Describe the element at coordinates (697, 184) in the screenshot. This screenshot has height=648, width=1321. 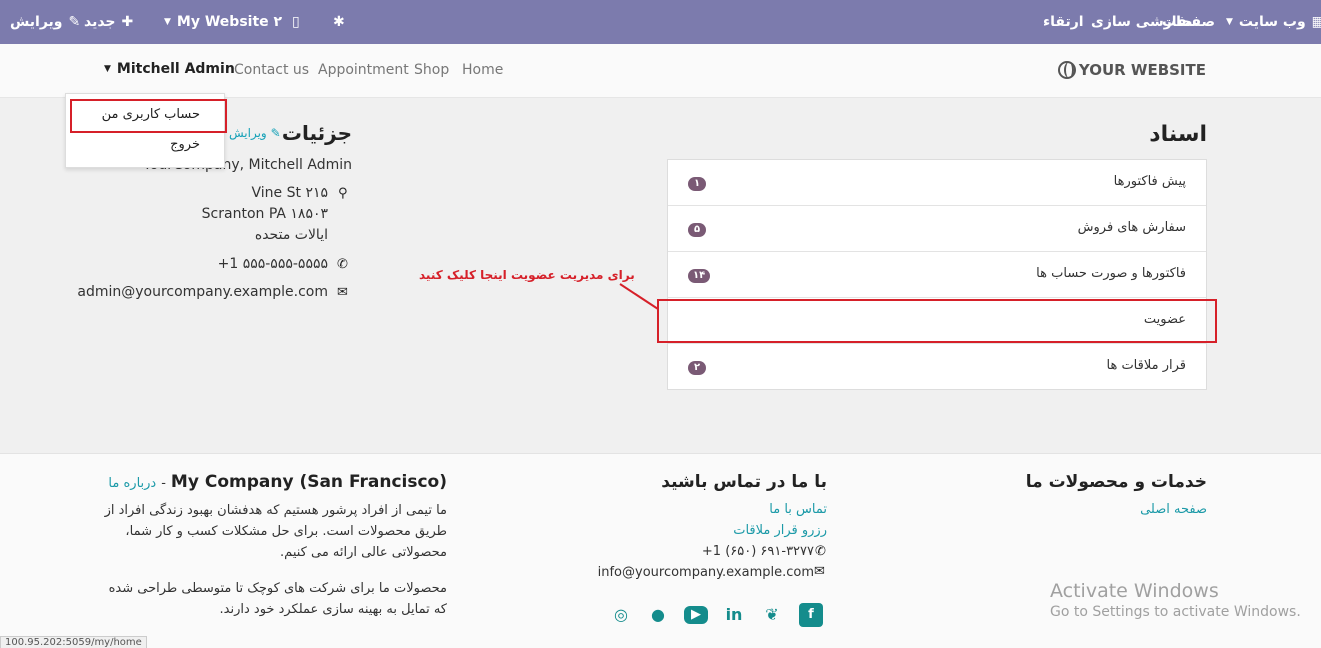
I see `count-badge: ۱` at that location.